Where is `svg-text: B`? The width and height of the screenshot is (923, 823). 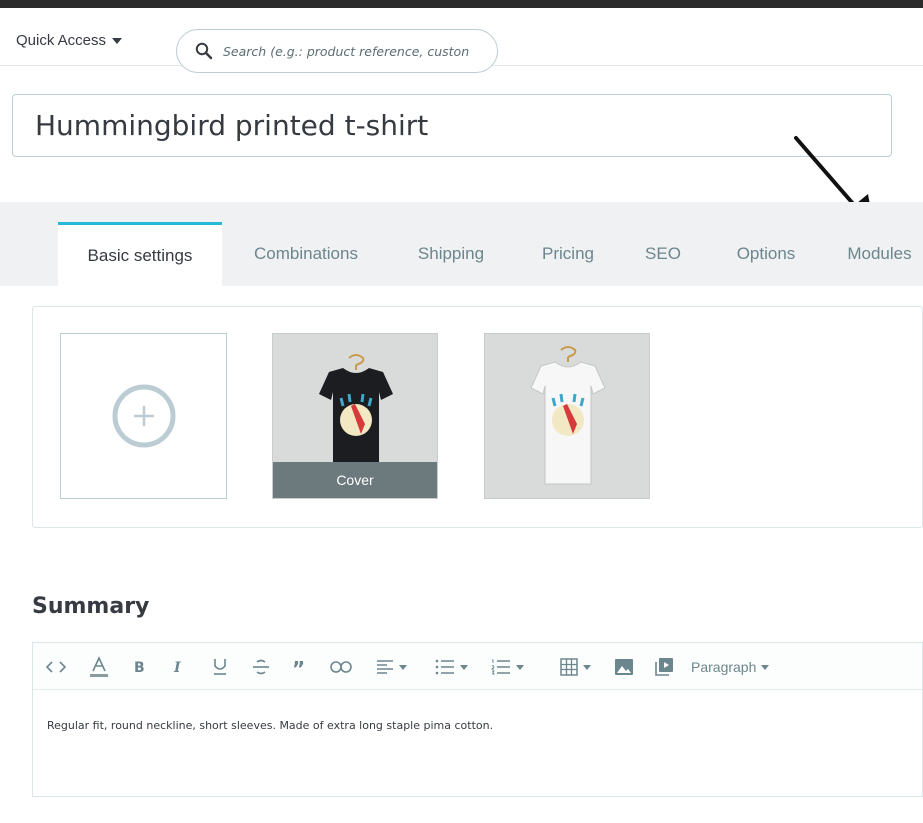 svg-text: B is located at coordinates (139, 667).